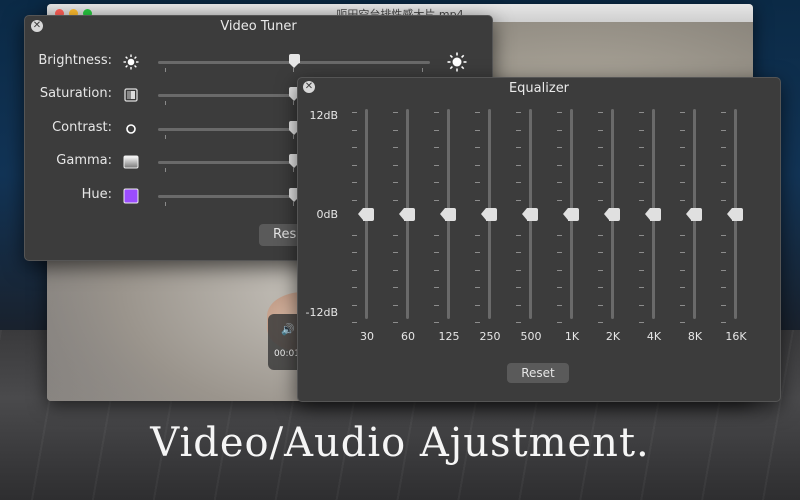 The image size is (800, 500). What do you see at coordinates (449, 229) in the screenshot?
I see `eq-band: 125` at bounding box center [449, 229].